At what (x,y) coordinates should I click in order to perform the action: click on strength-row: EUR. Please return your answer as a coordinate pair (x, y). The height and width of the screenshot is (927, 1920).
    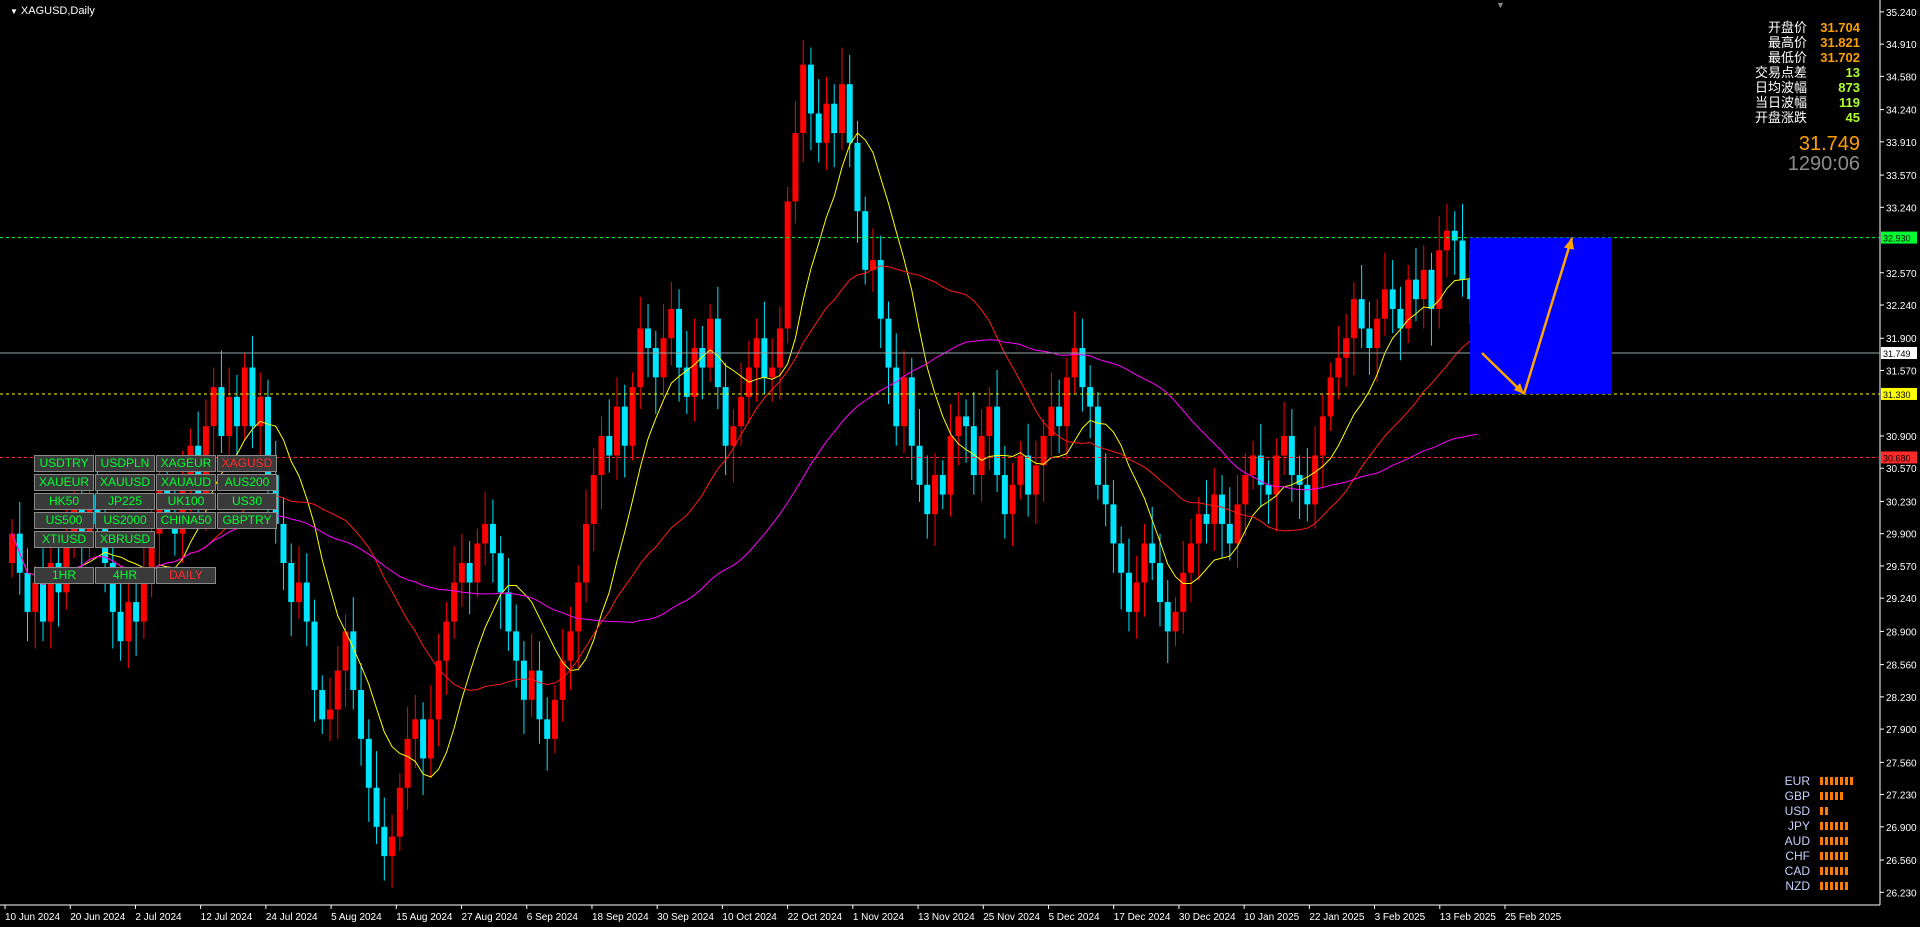
    Looking at the image, I should click on (1812, 780).